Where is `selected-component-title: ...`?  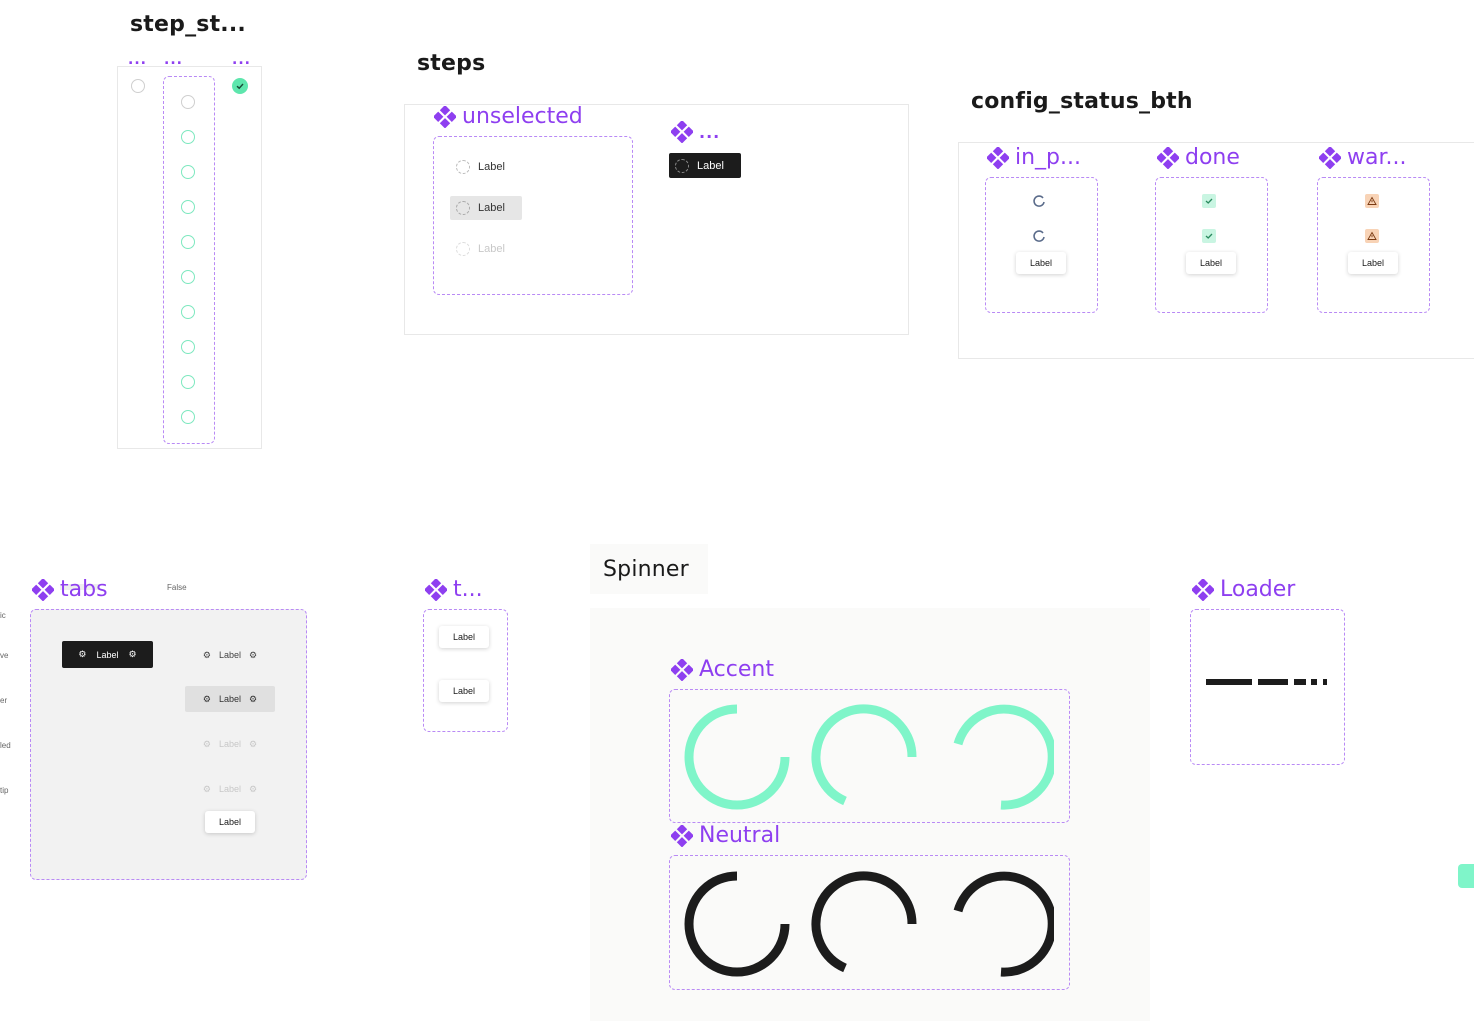
selected-component-title: ... is located at coordinates (695, 132).